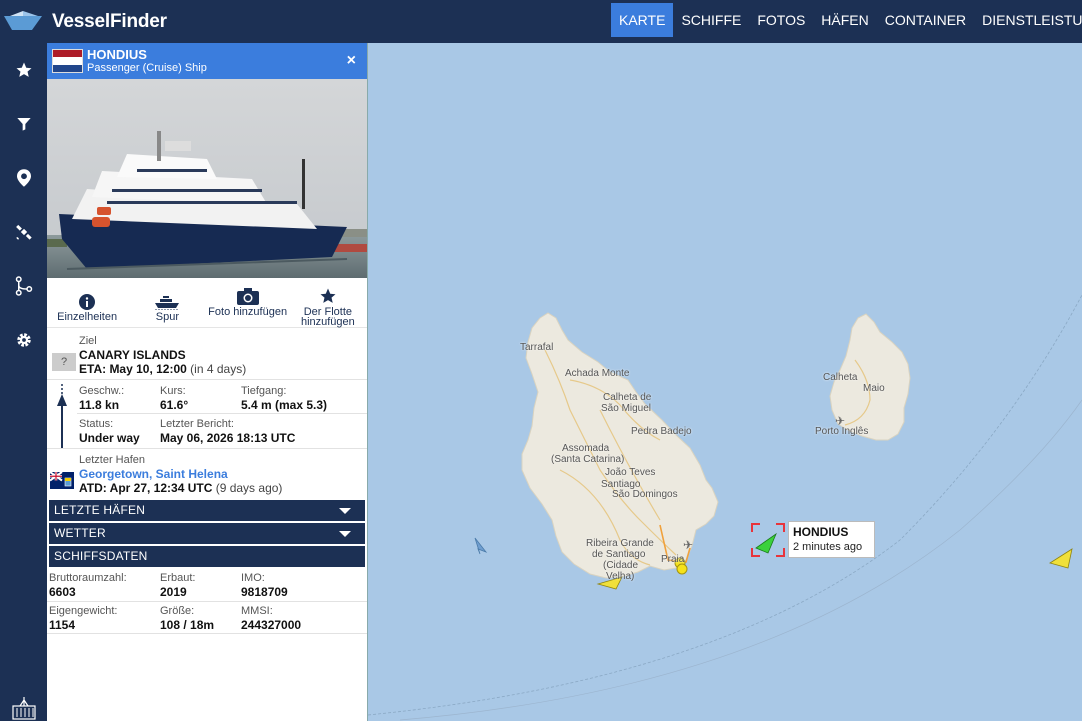 This screenshot has height=721, width=1082. Describe the element at coordinates (174, 405) in the screenshot. I see `course-value: 61.6°` at that location.